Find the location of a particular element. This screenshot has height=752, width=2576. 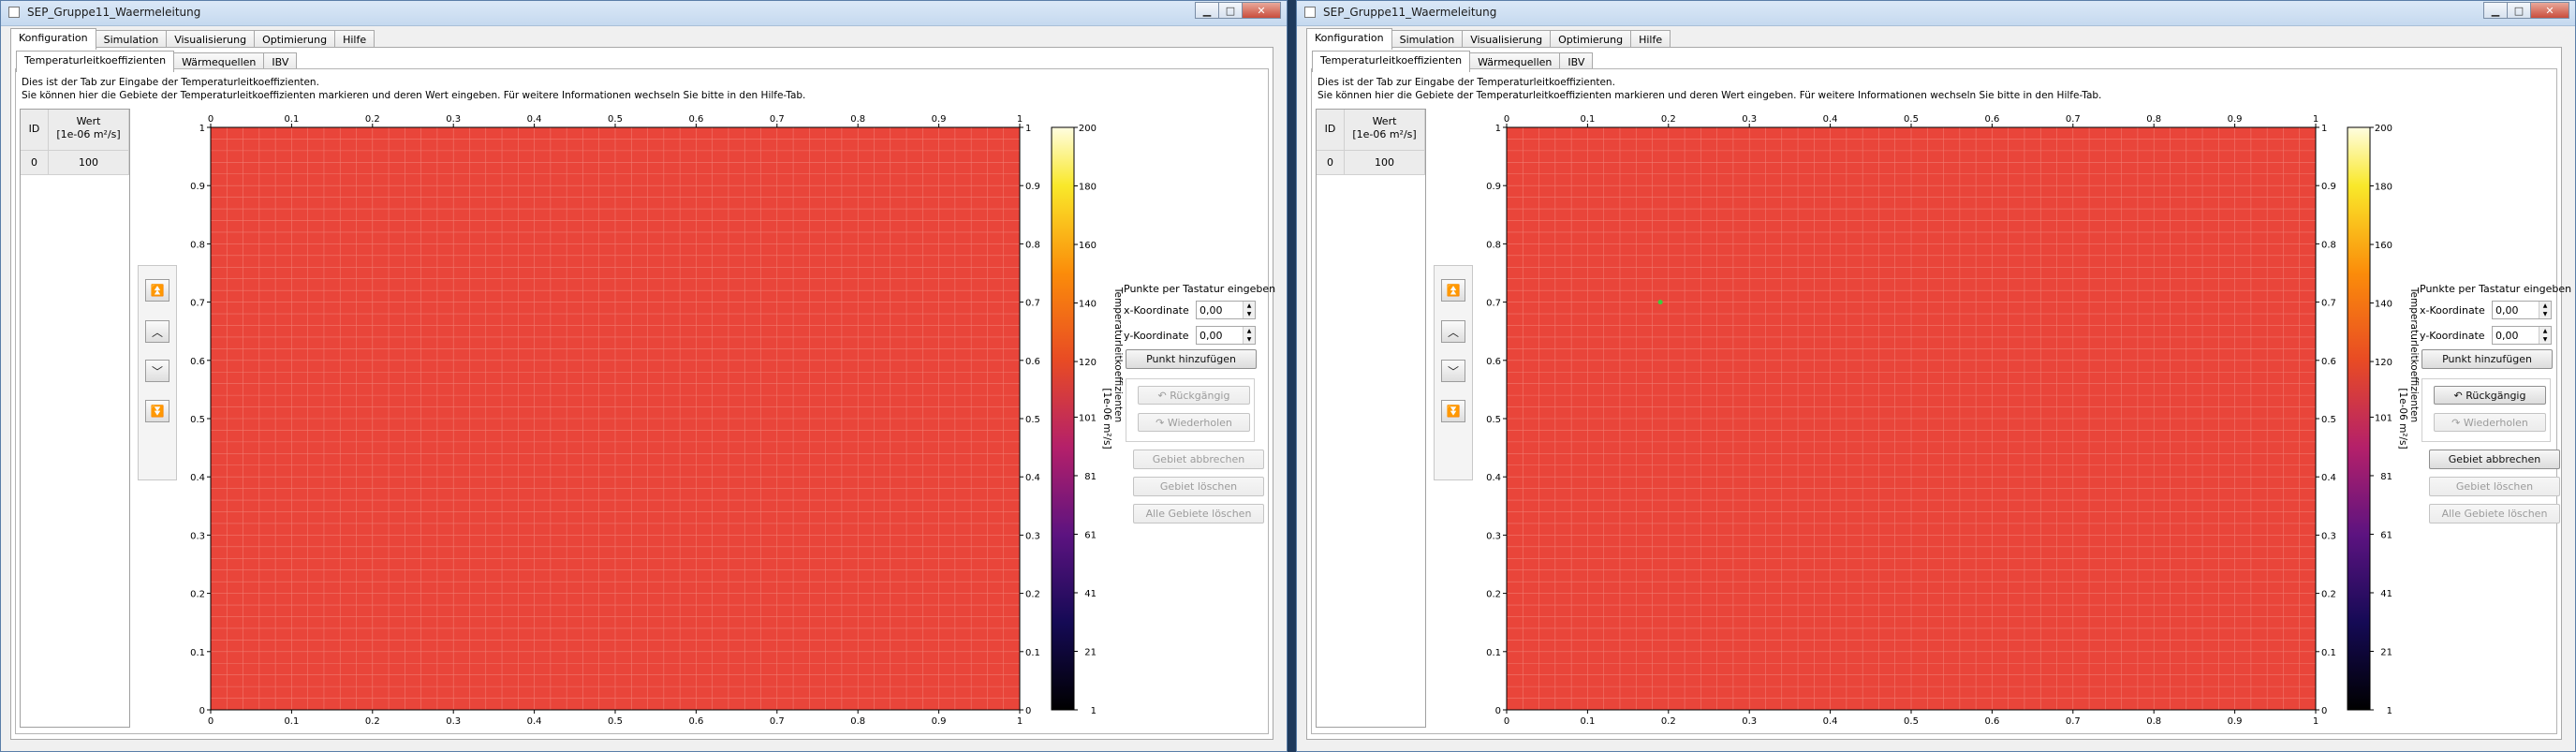

y-tick-label: 0.8 is located at coordinates (197, 245).